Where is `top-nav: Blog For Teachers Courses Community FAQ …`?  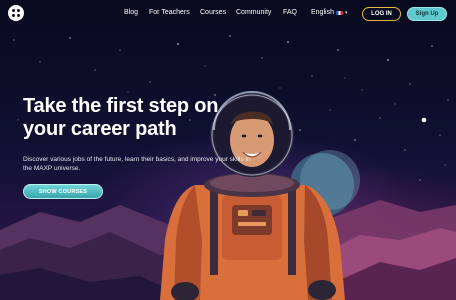 top-nav: Blog For Teachers Courses Community FAQ … is located at coordinates (228, 15).